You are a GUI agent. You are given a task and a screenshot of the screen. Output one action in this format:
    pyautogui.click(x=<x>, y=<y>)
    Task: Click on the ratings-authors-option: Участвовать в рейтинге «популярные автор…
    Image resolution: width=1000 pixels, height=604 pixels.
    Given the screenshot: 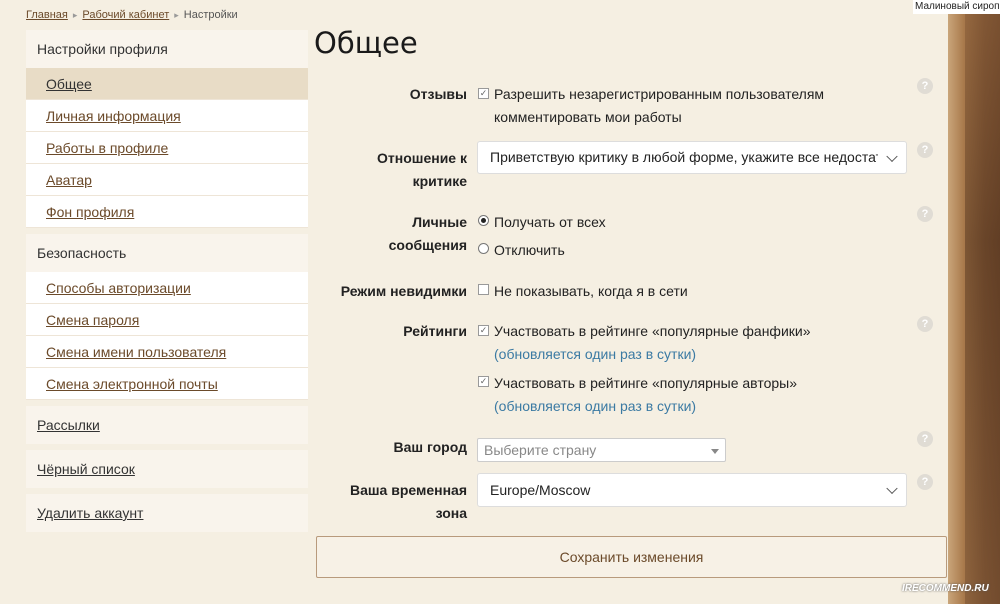 What is the action you would take?
    pyautogui.click(x=645, y=383)
    